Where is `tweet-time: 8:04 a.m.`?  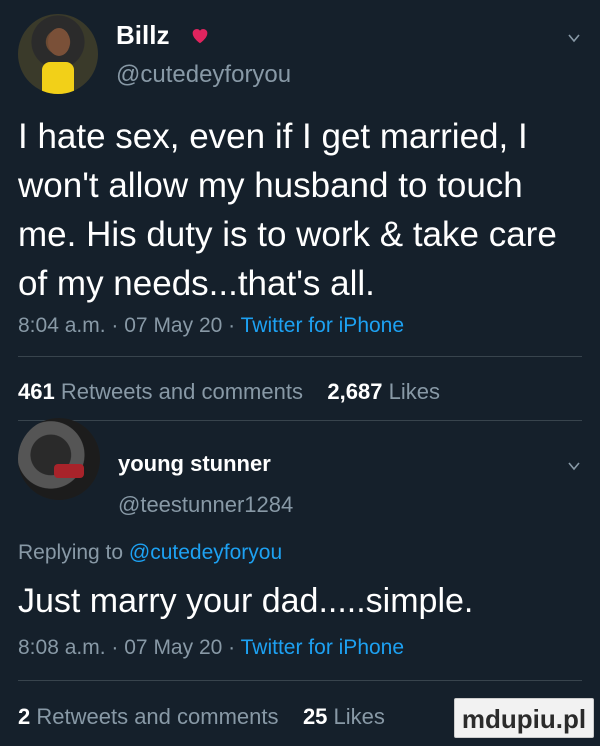 tweet-time: 8:04 a.m. is located at coordinates (62, 325).